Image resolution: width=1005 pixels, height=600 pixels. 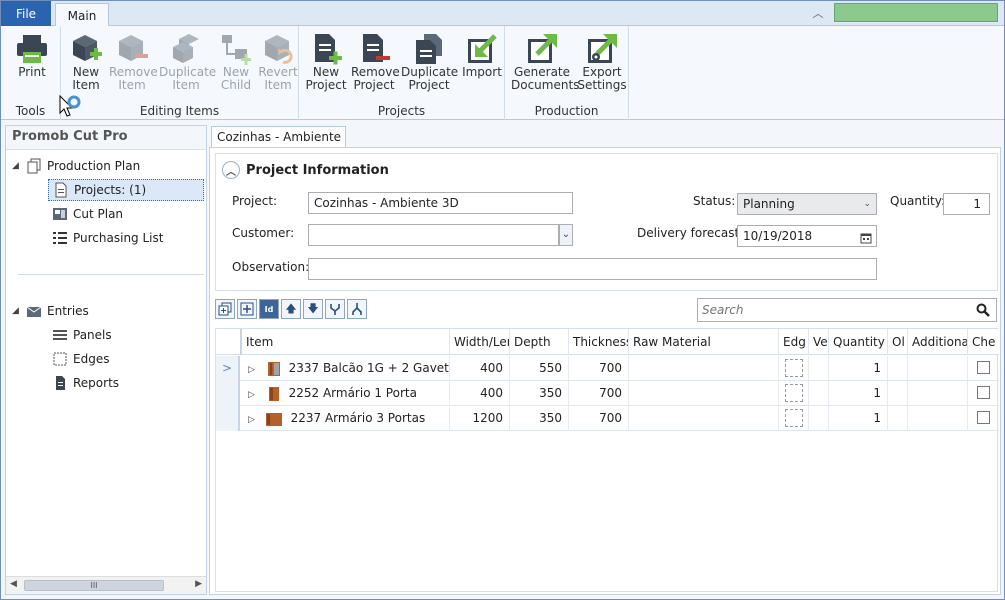 I want to click on tree-item-edges: Edges, so click(x=80, y=359).